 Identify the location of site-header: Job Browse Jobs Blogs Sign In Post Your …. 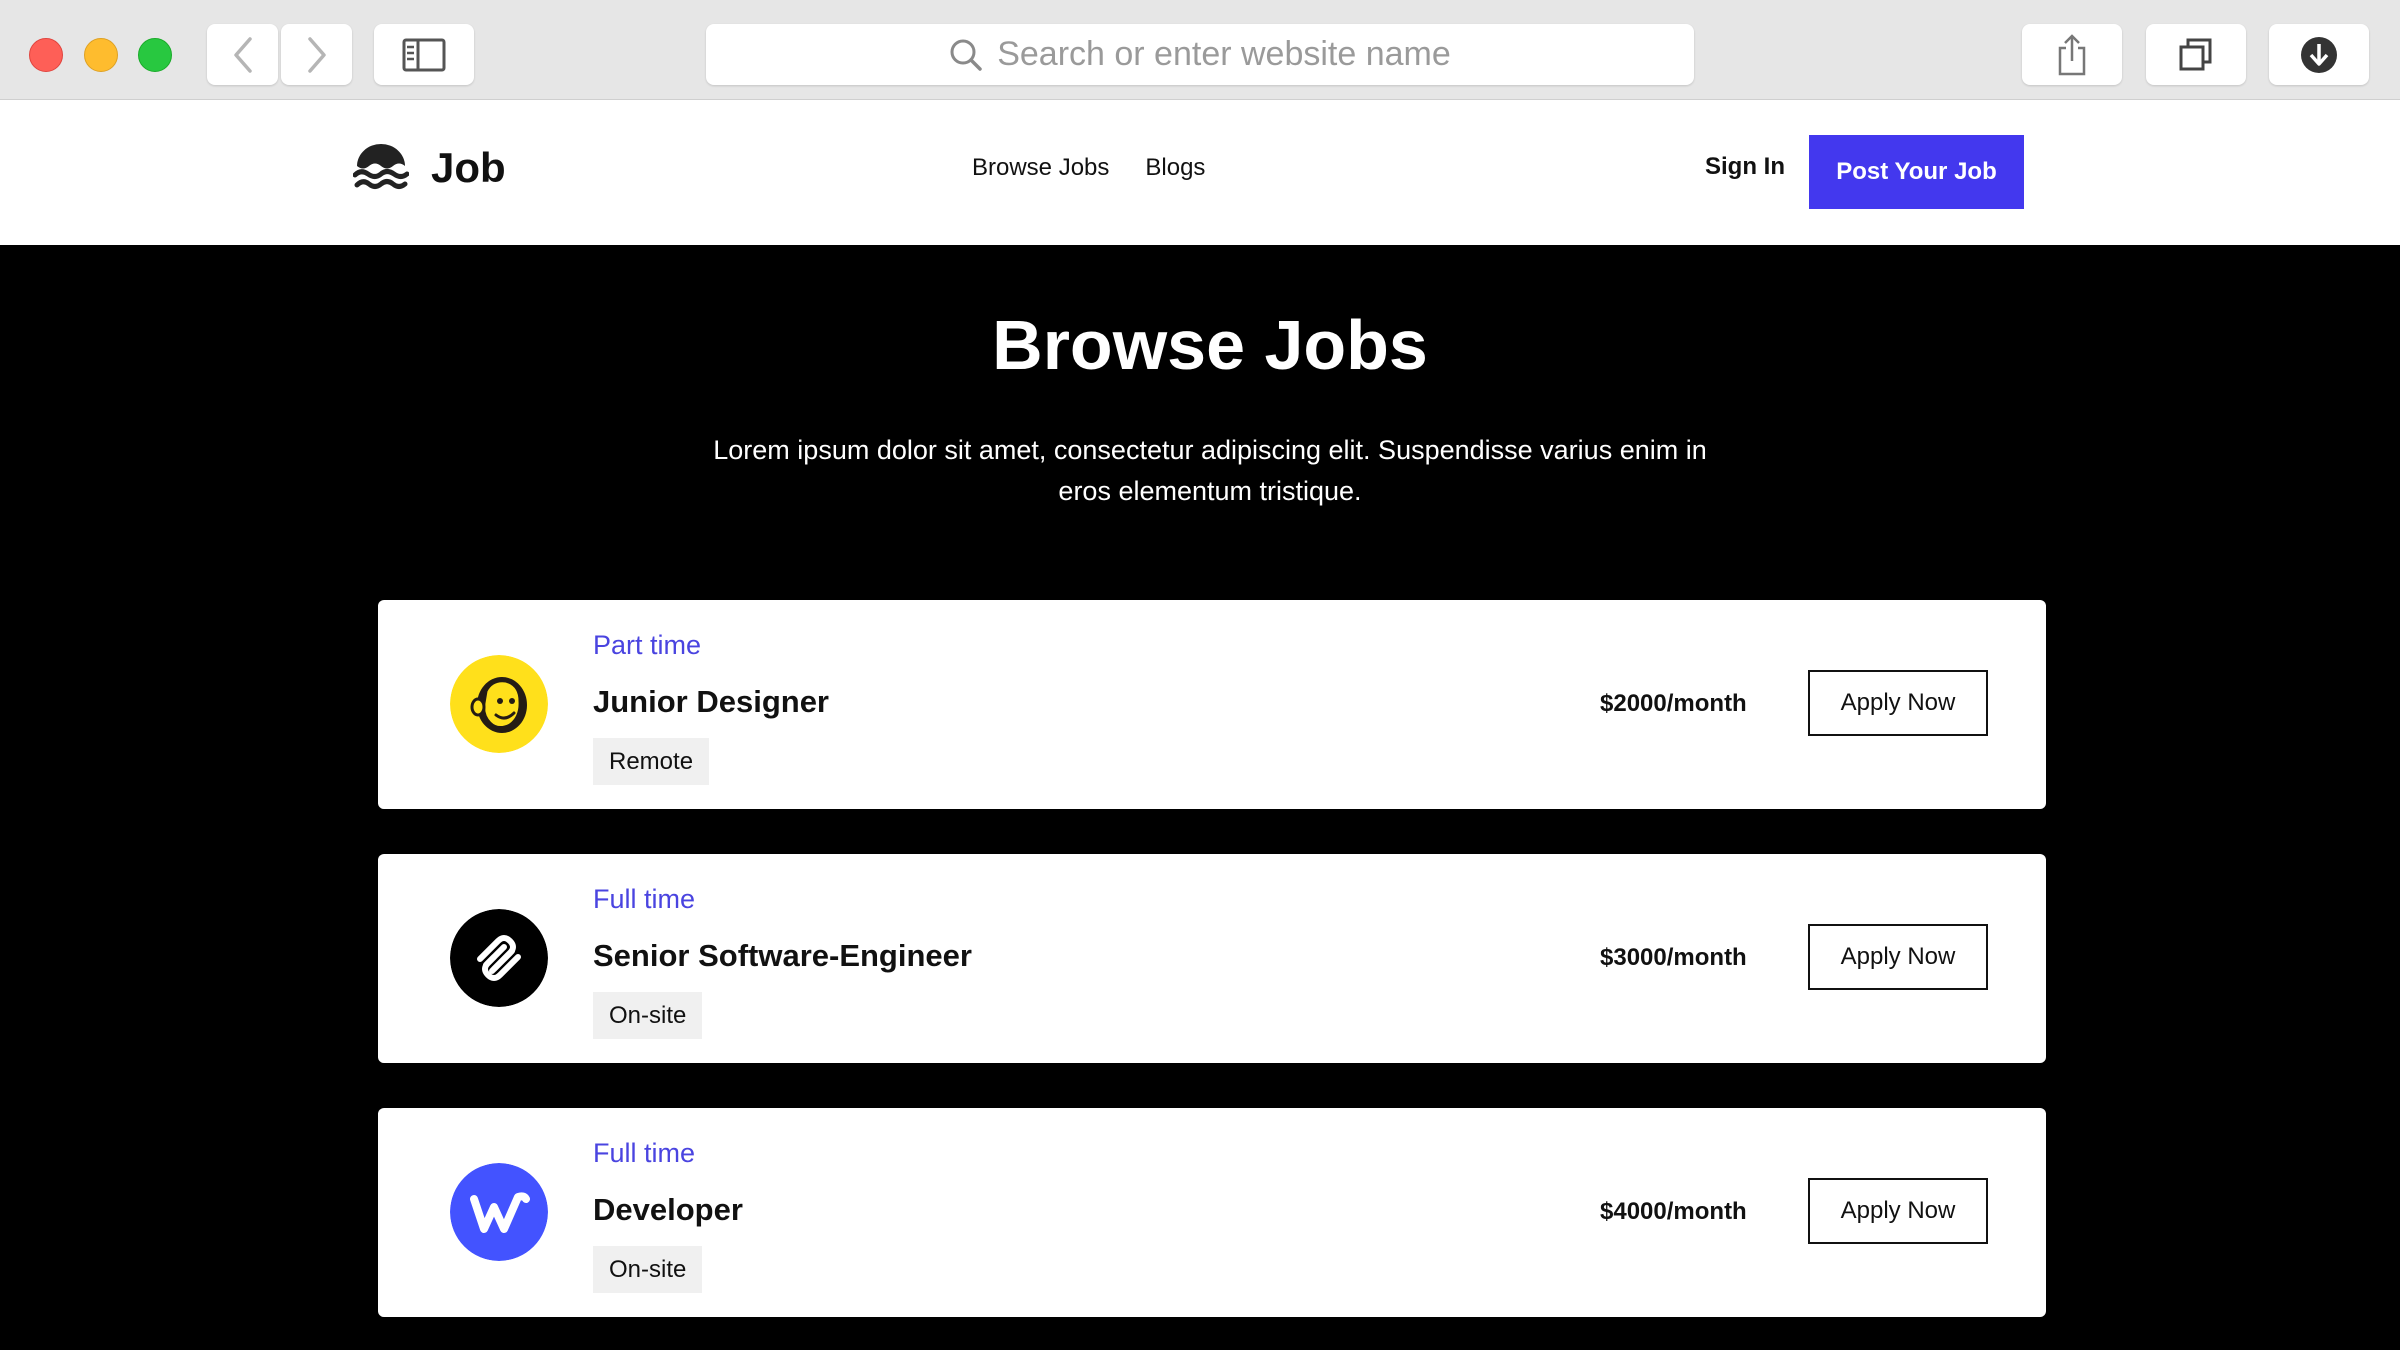
(1200, 172).